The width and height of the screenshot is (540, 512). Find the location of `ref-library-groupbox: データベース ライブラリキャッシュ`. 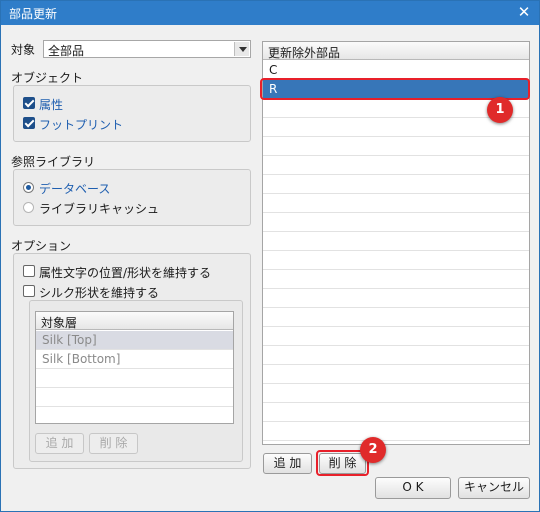

ref-library-groupbox: データベース ライブラリキャッシュ is located at coordinates (132, 197).